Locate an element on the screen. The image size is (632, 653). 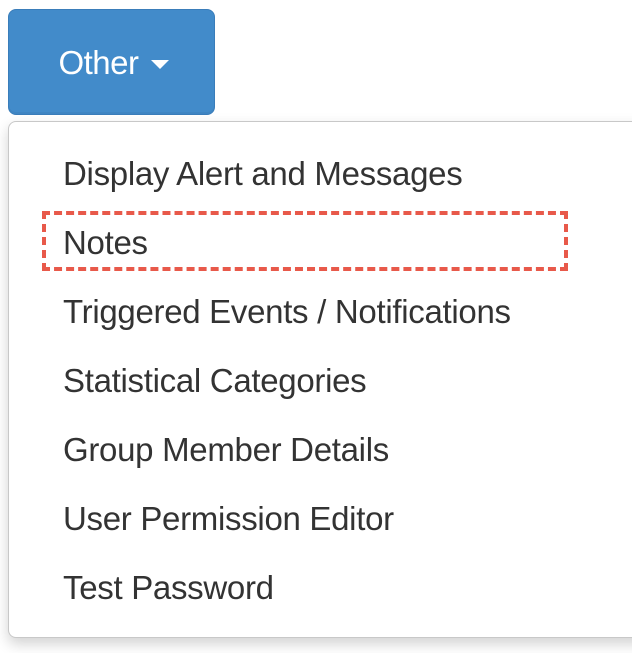
menu-item-user-permission-editor: User Permission Editor is located at coordinates (320, 518).